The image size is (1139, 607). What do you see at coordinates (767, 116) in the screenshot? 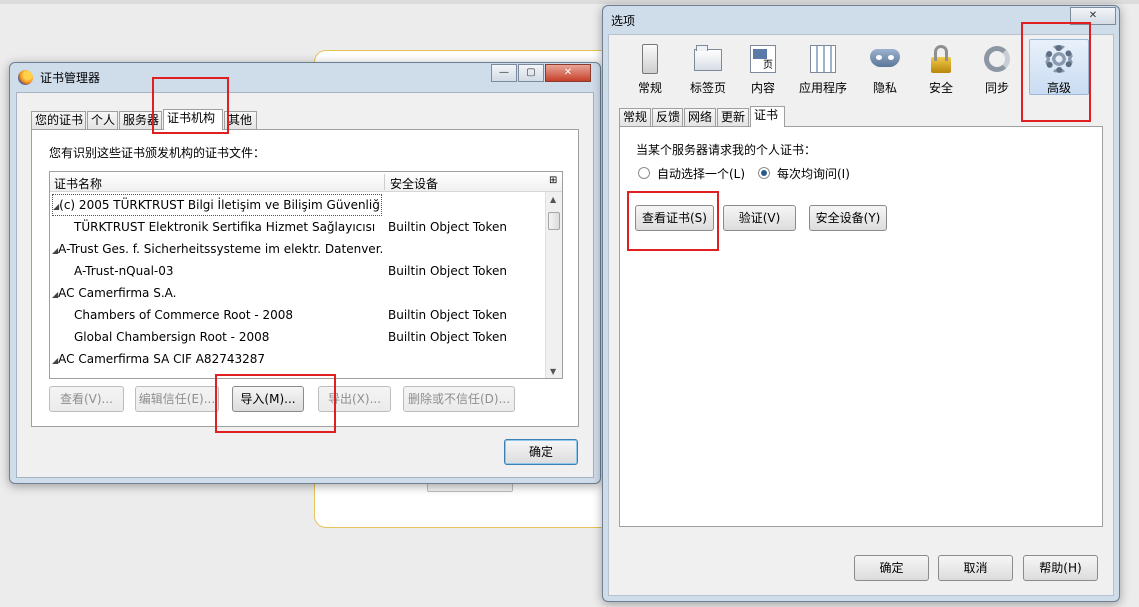
I see `subtab-certificates: 证书` at bounding box center [767, 116].